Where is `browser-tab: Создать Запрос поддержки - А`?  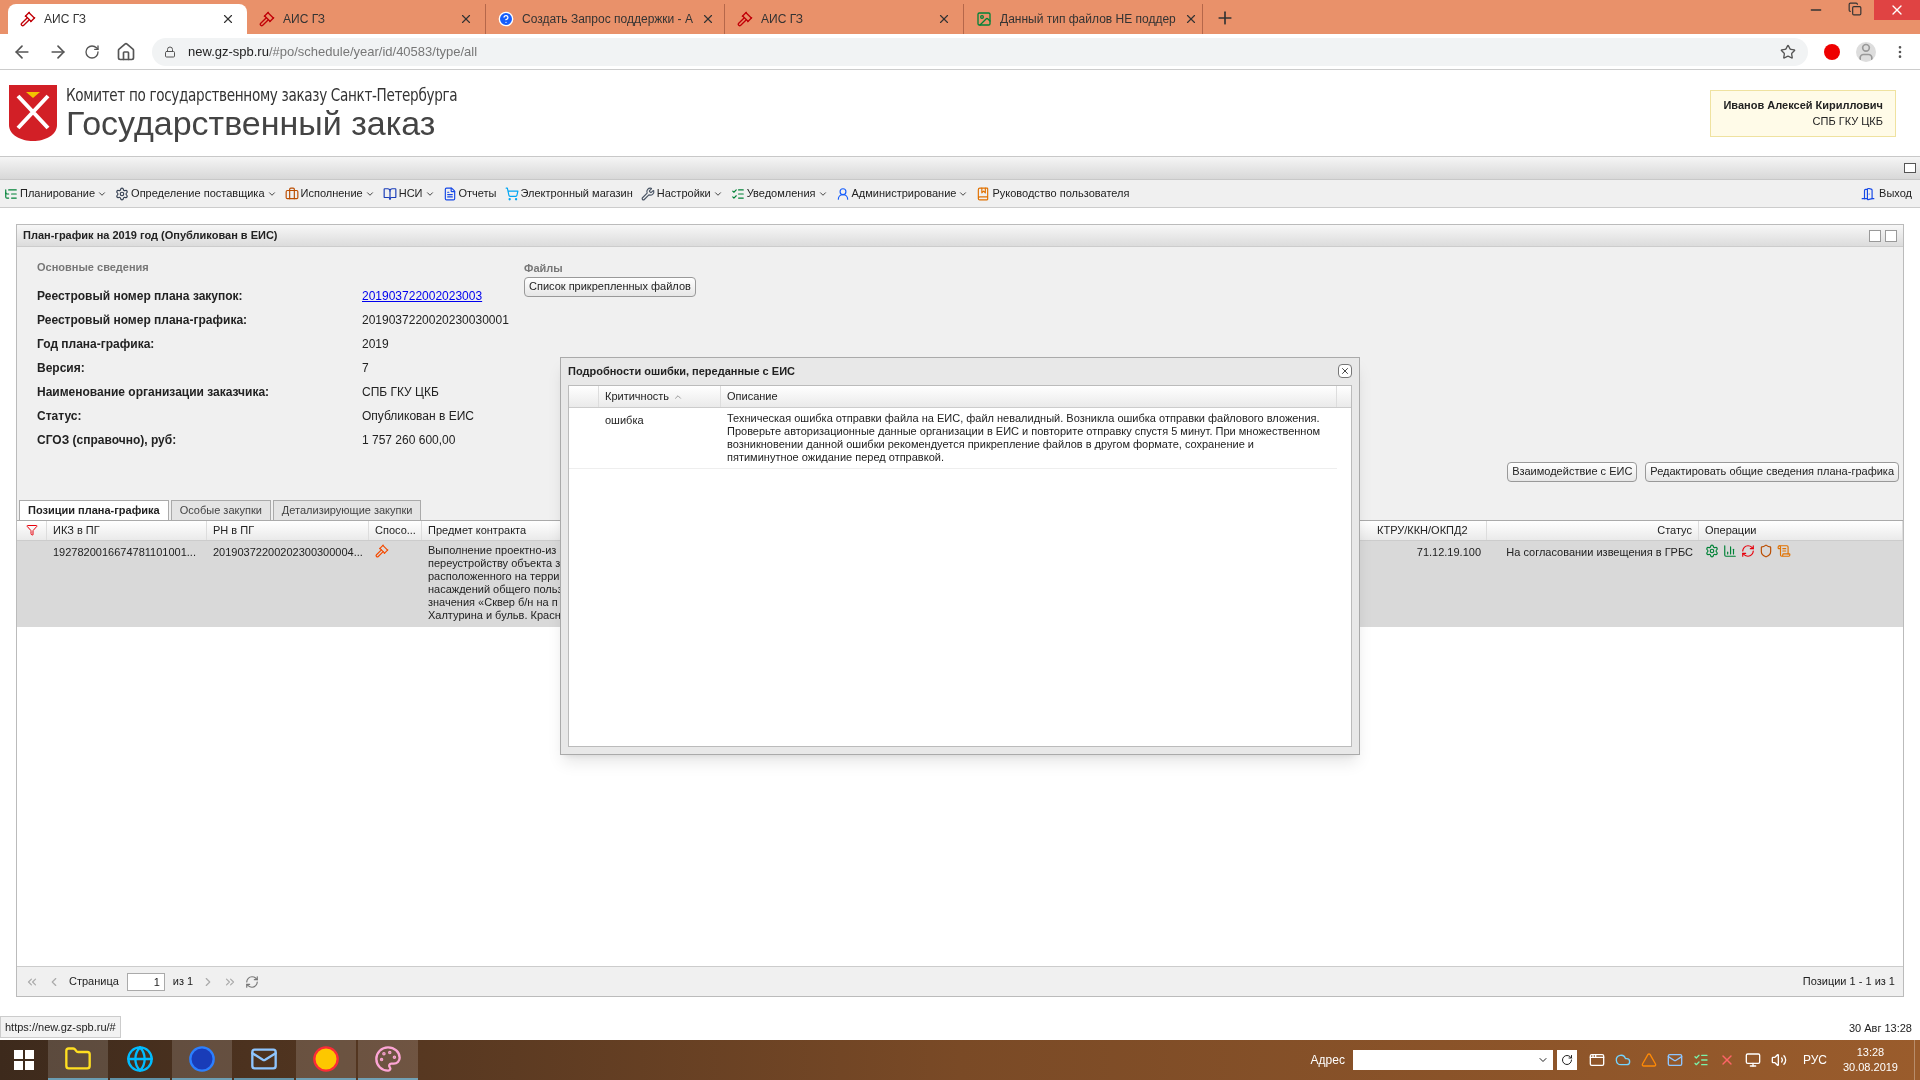 browser-tab: Создать Запрос поддержки - А is located at coordinates (605, 19).